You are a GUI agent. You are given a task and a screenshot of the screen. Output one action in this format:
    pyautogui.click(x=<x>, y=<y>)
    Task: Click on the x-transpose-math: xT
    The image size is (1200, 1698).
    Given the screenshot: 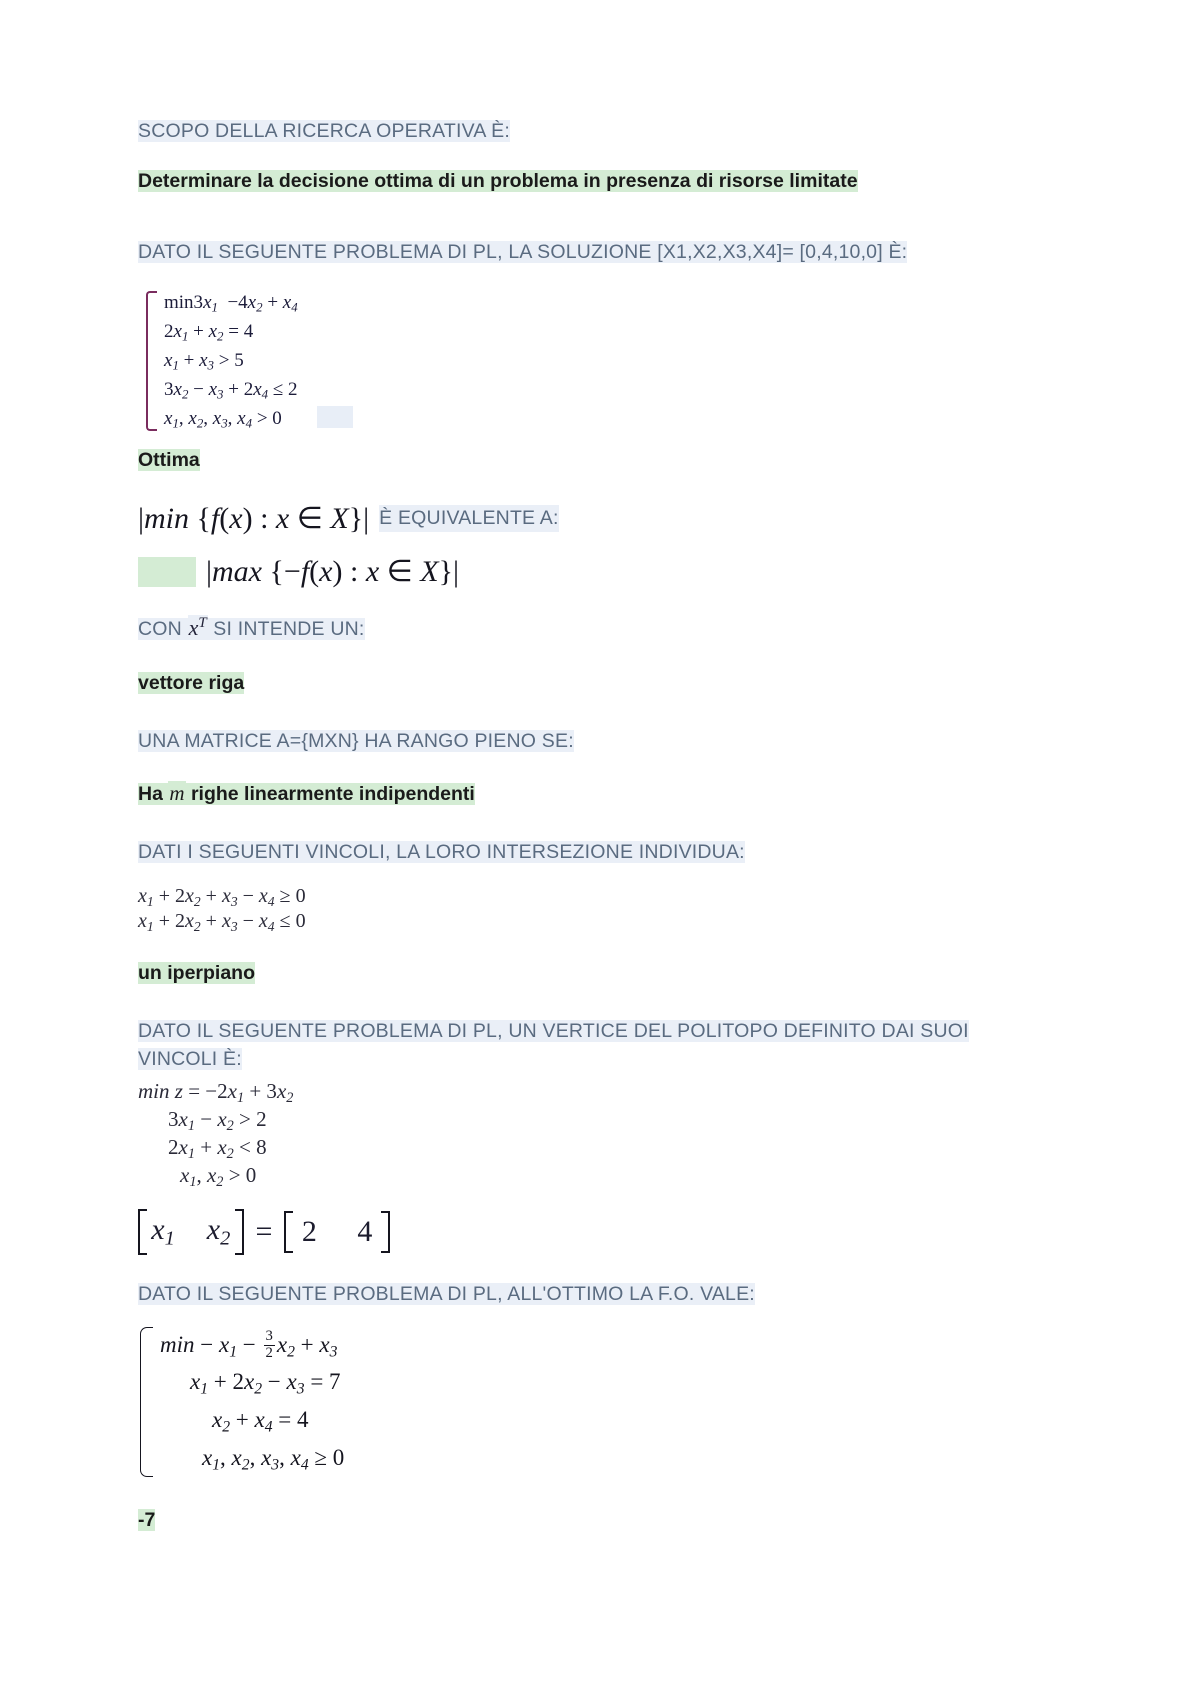 What is the action you would take?
    pyautogui.click(x=197, y=628)
    